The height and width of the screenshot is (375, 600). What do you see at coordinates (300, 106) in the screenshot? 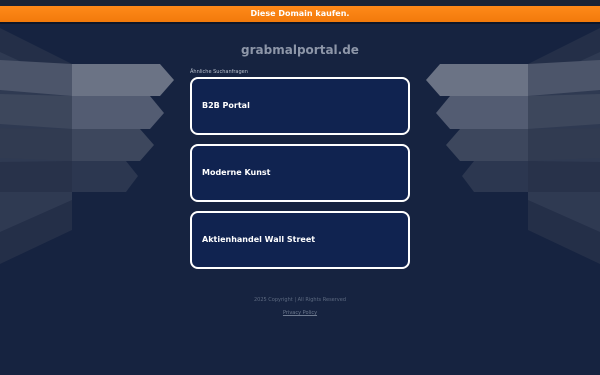
I see `related-search-link: B2B Portal` at bounding box center [300, 106].